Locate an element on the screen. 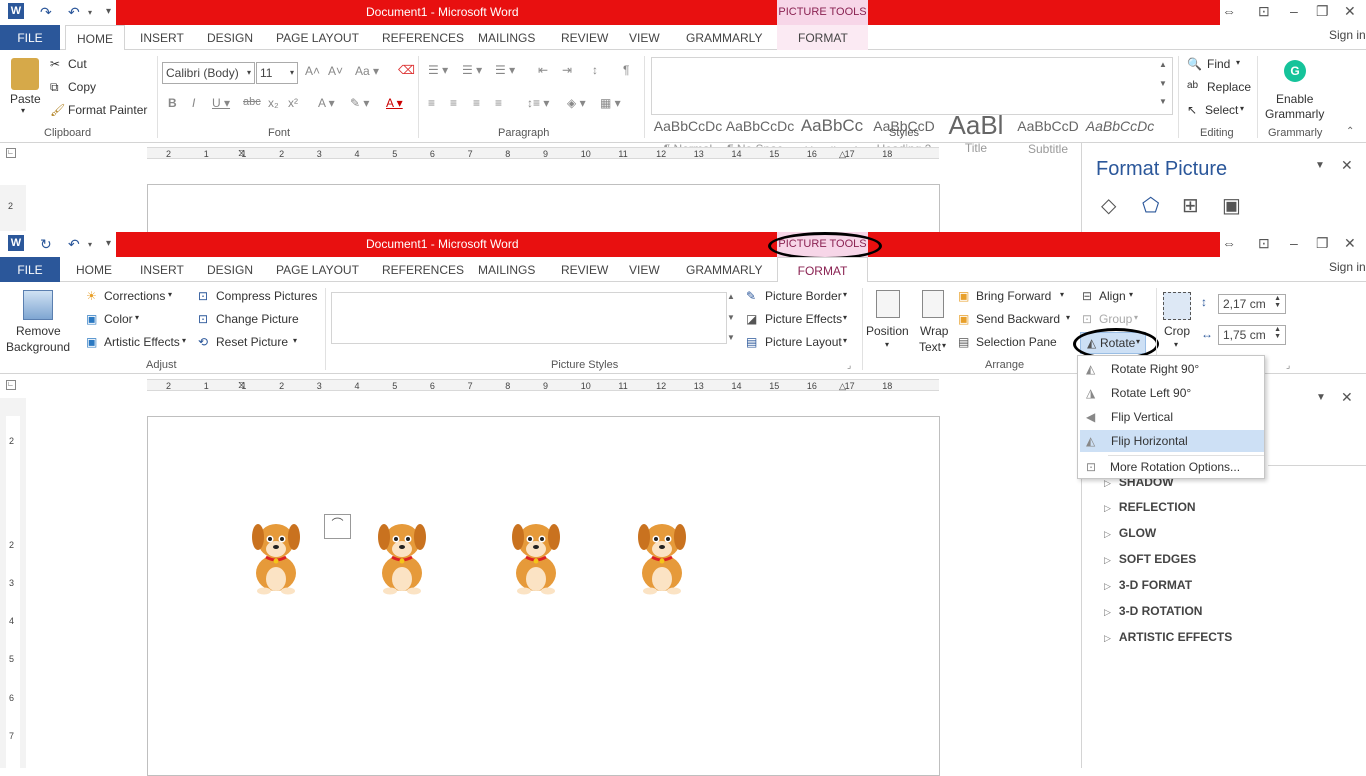  select-icon: ↖ is located at coordinates (1192, 110).